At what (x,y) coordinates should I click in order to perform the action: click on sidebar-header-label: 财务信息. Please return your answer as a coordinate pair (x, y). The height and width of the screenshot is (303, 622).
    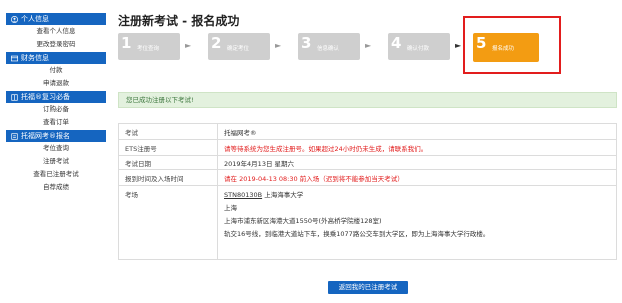
    Looking at the image, I should click on (35, 58).